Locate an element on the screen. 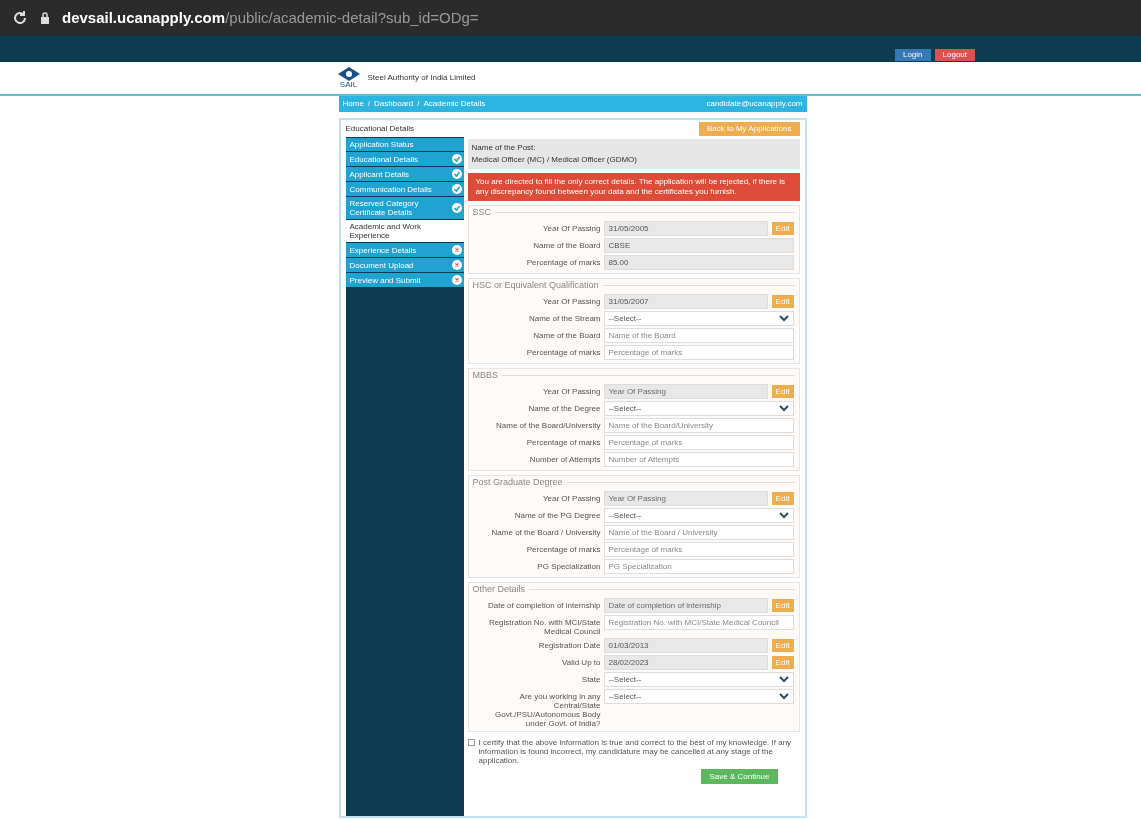 The width and height of the screenshot is (1141, 819). site-title: Steel Authority of India Limited is located at coordinates (421, 78).